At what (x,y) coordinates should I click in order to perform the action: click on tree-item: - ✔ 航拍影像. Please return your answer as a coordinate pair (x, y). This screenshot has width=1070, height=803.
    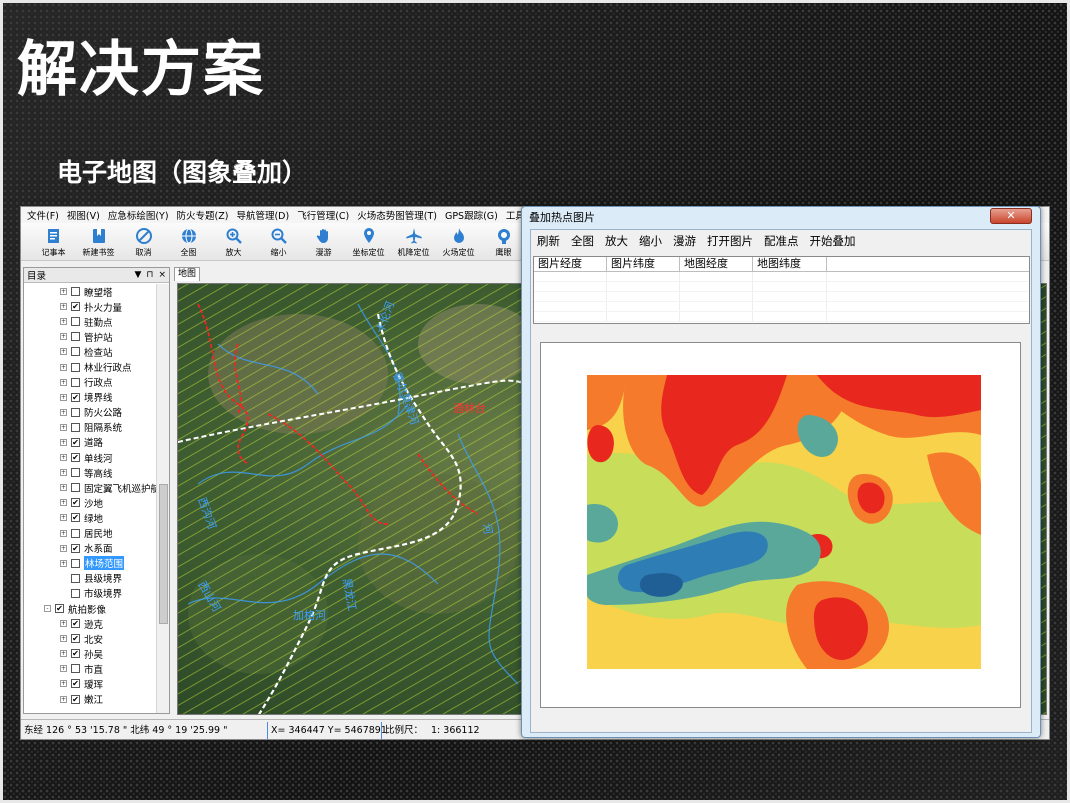
    Looking at the image, I should click on (90, 608).